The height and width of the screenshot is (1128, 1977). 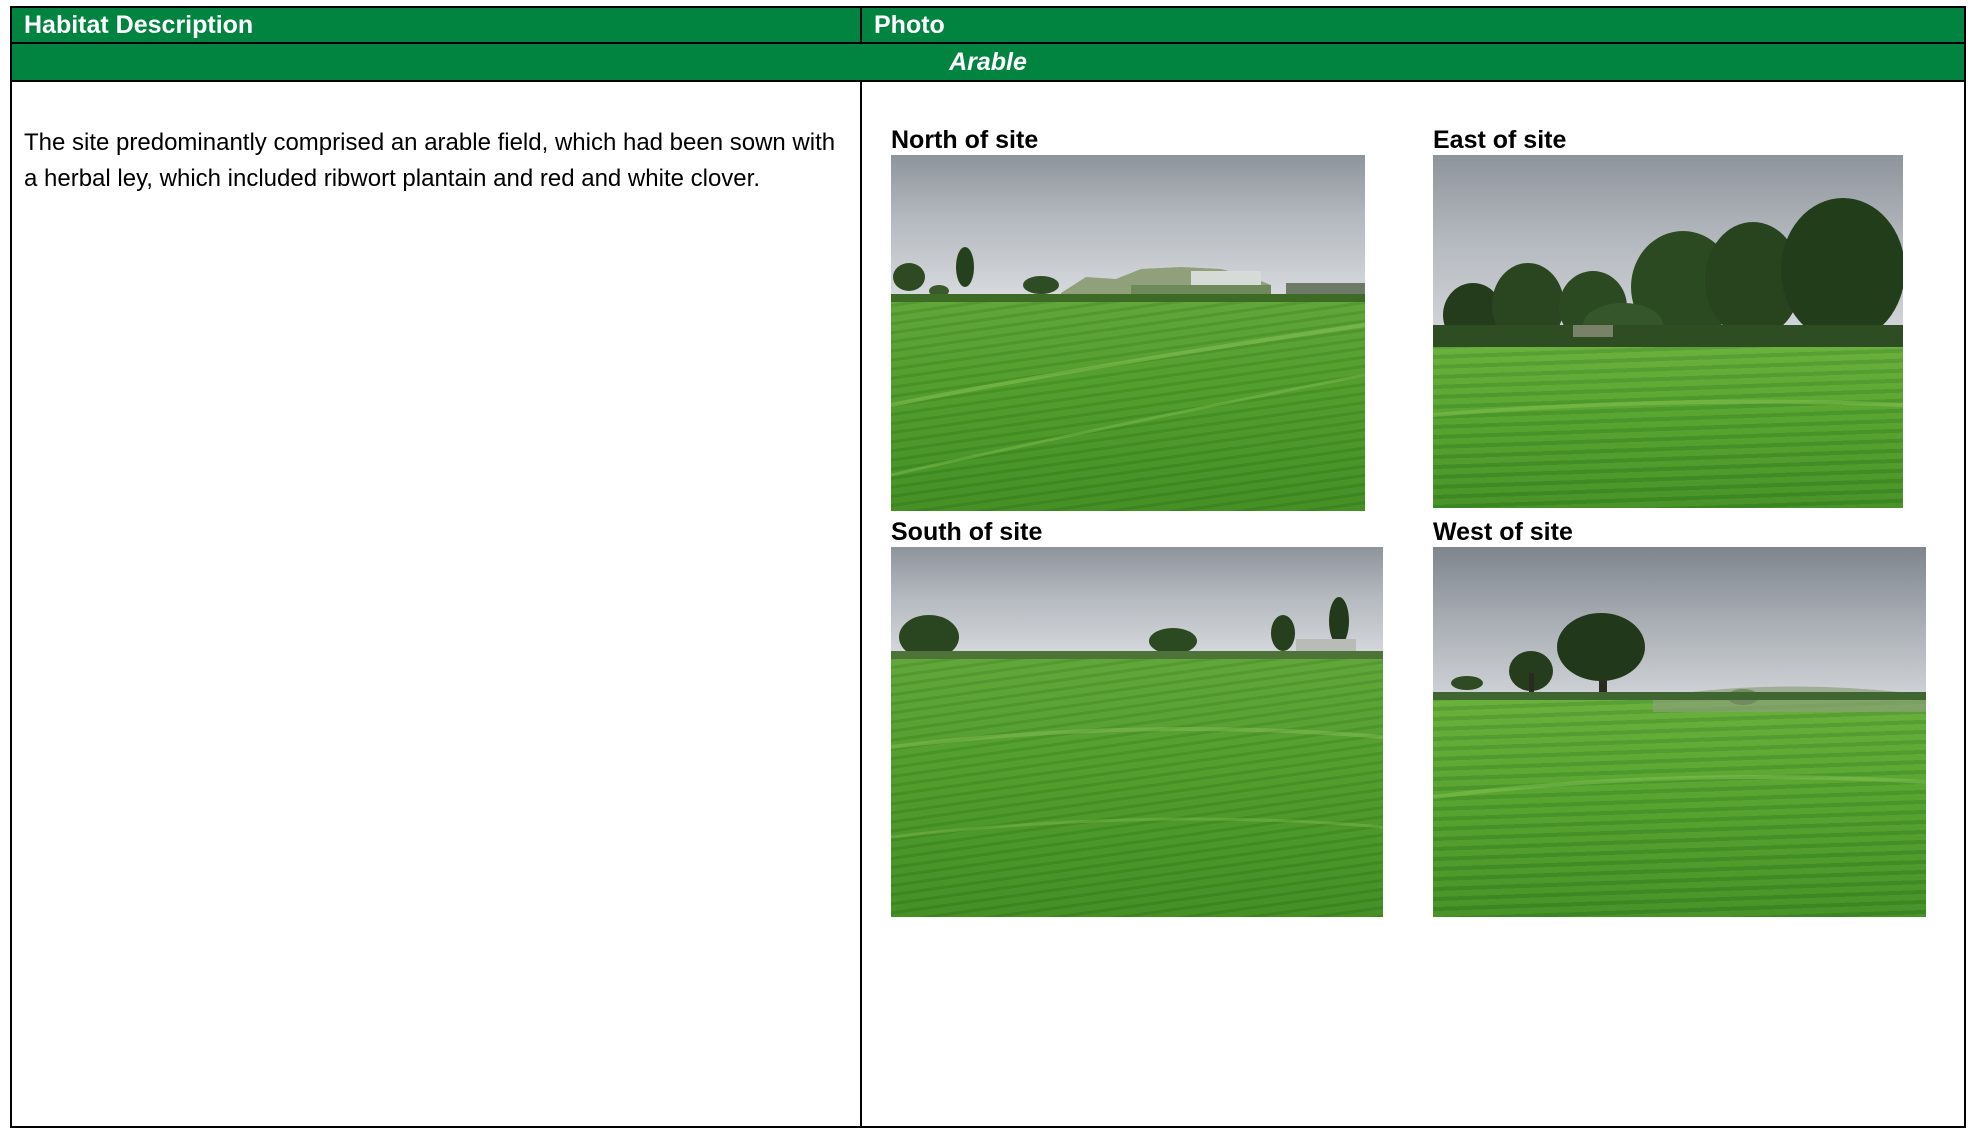 What do you see at coordinates (1500, 140) in the screenshot?
I see `photo-label-east: East of site` at bounding box center [1500, 140].